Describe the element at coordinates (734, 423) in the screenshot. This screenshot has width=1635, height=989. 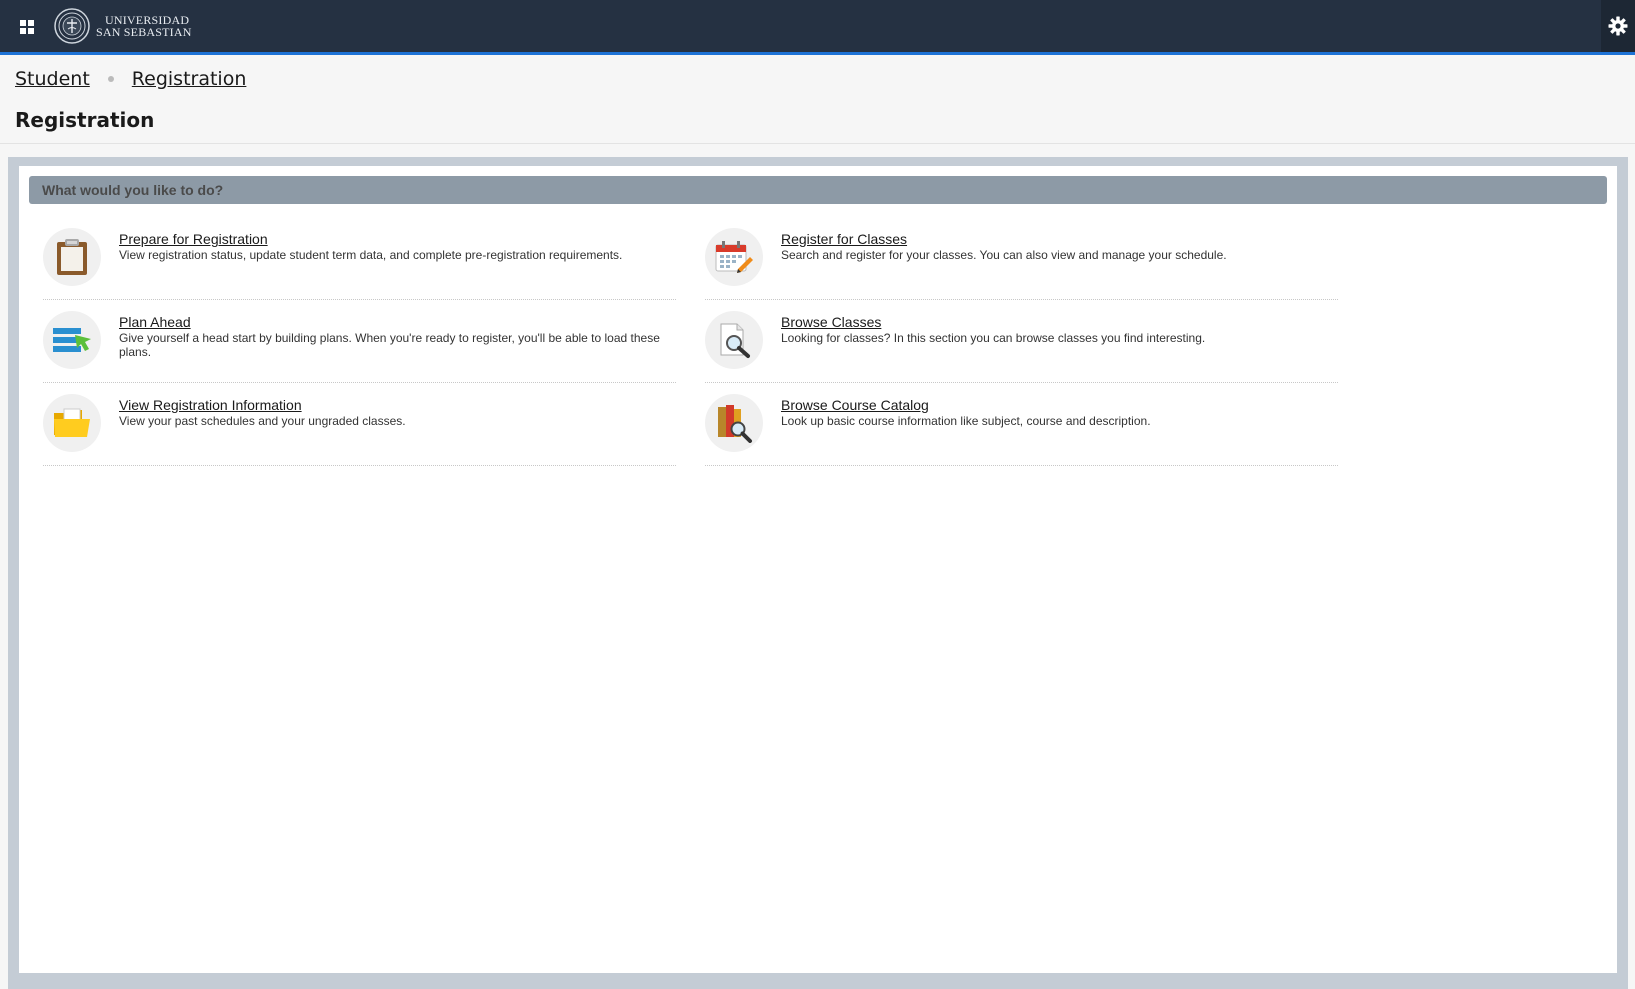
I see `books-search-icon` at that location.